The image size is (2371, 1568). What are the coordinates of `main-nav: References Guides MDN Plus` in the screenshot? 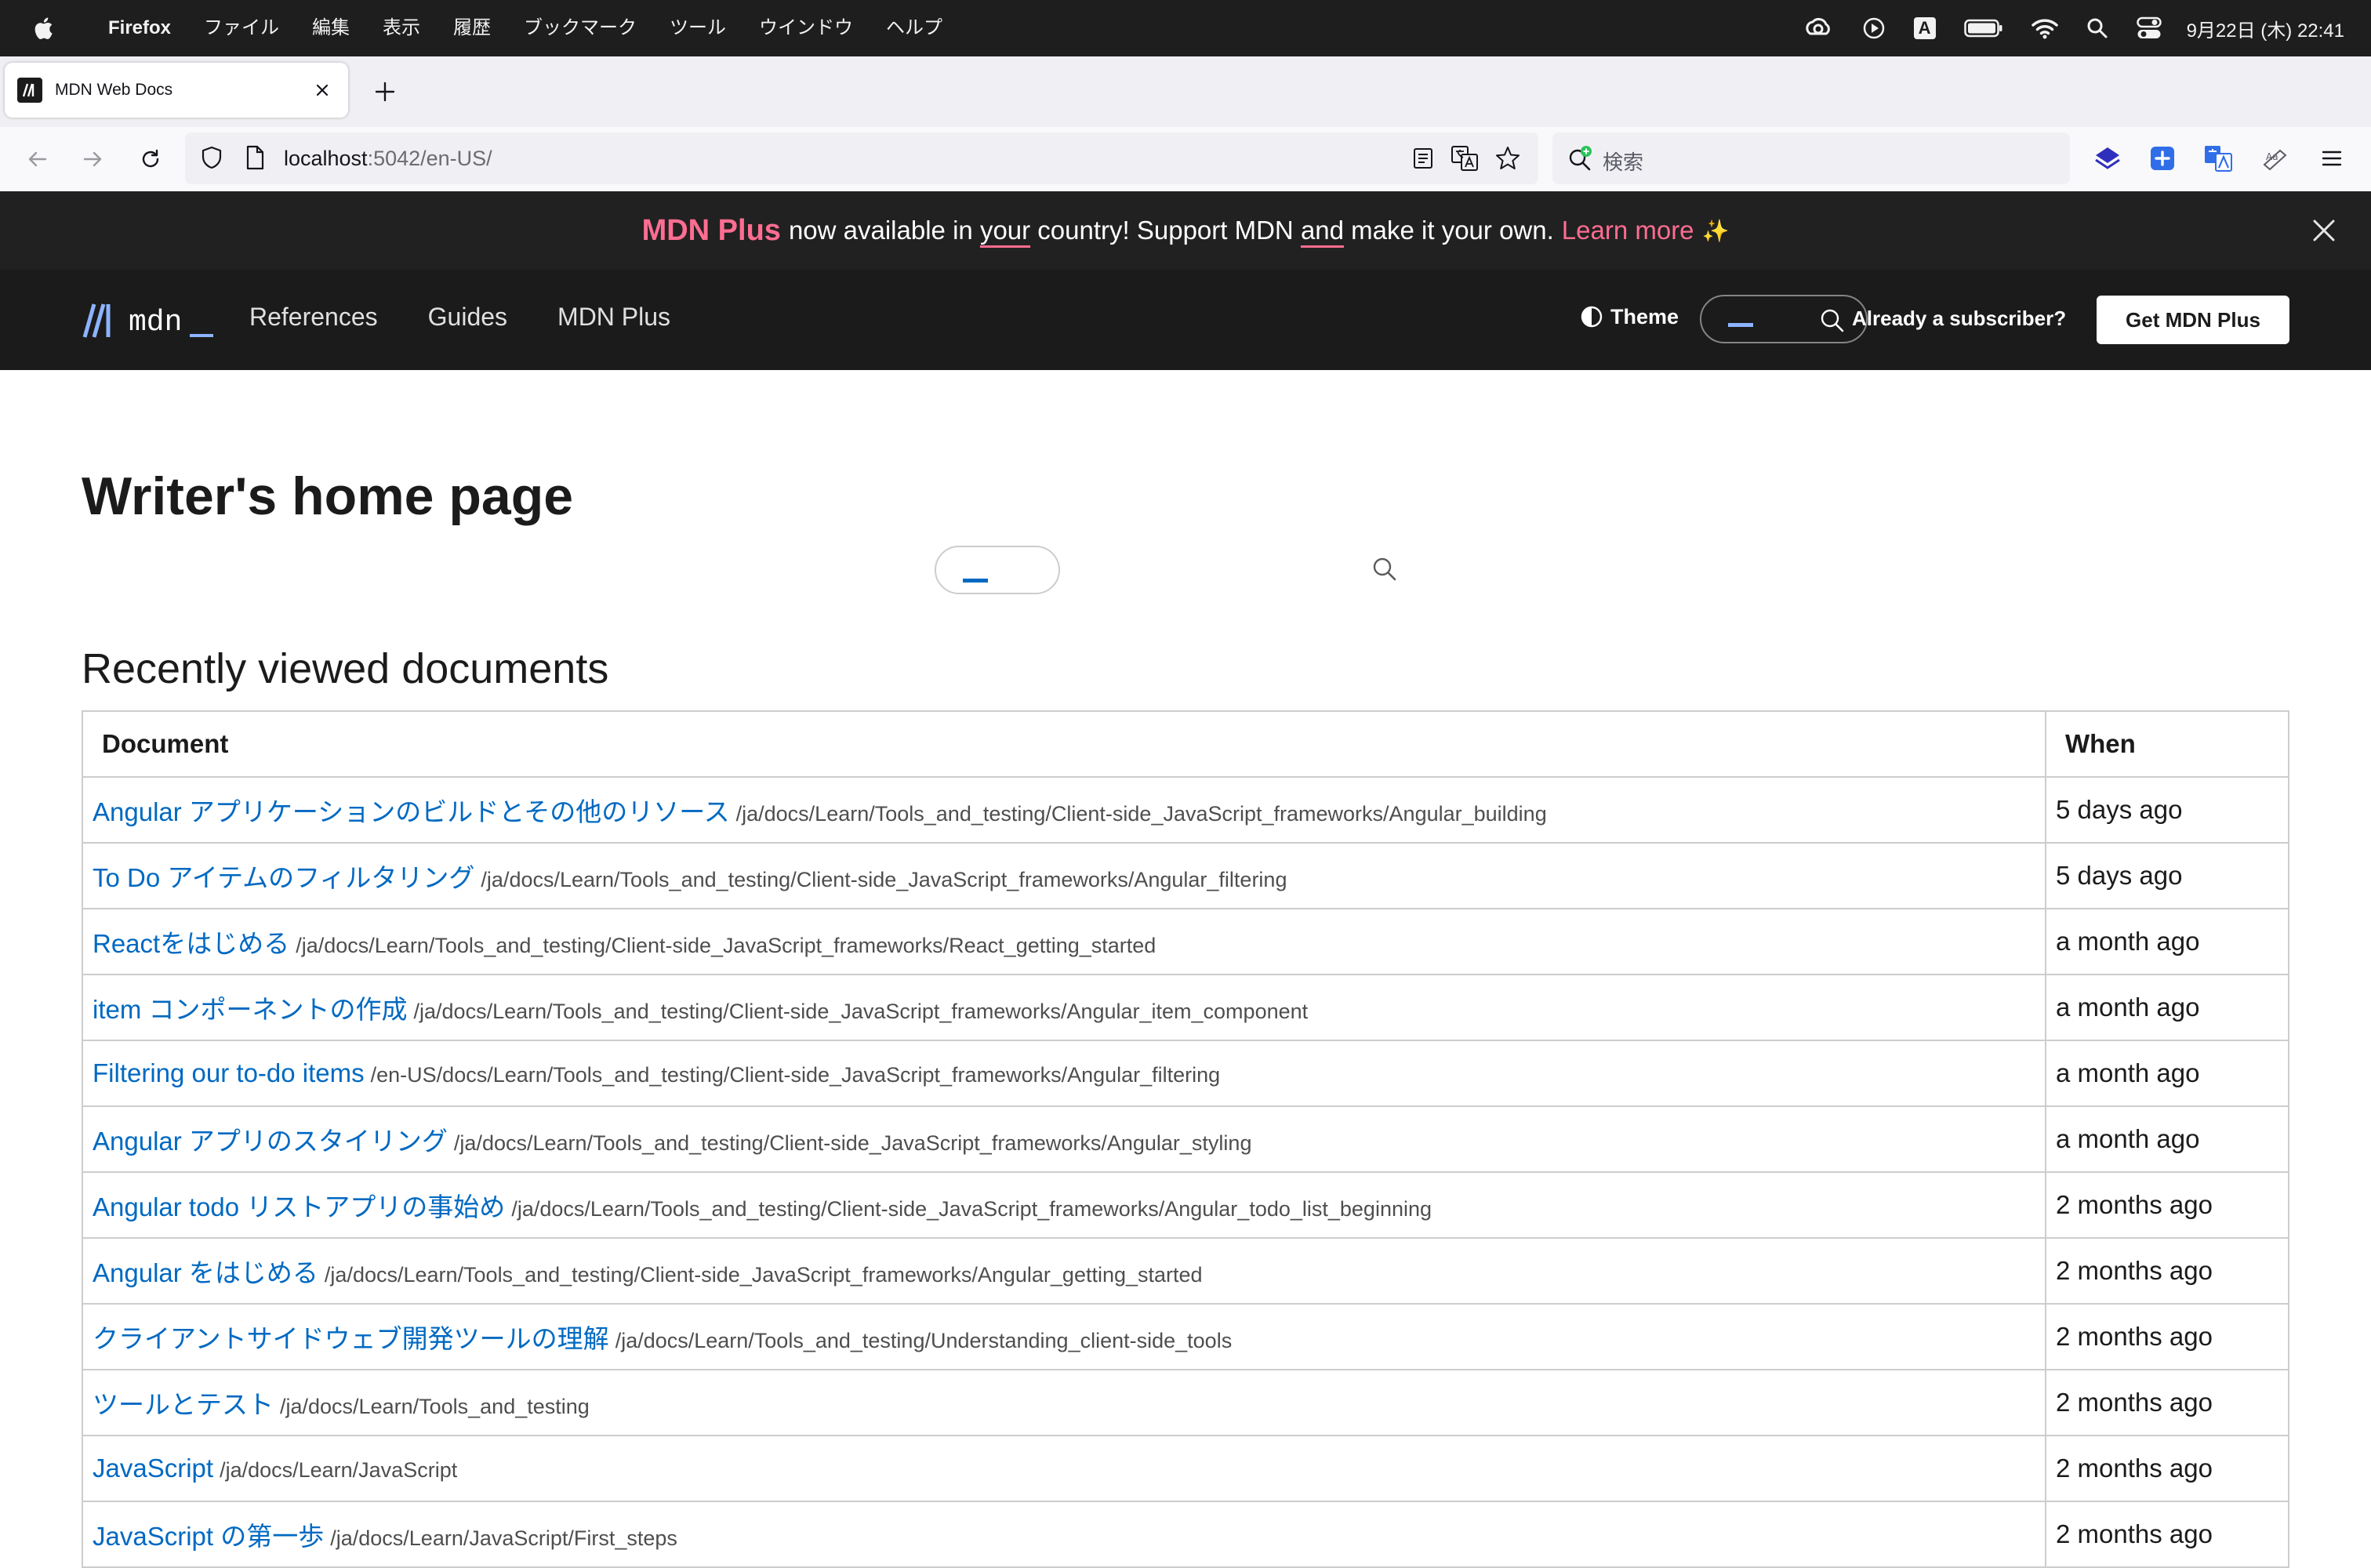 It's located at (485, 317).